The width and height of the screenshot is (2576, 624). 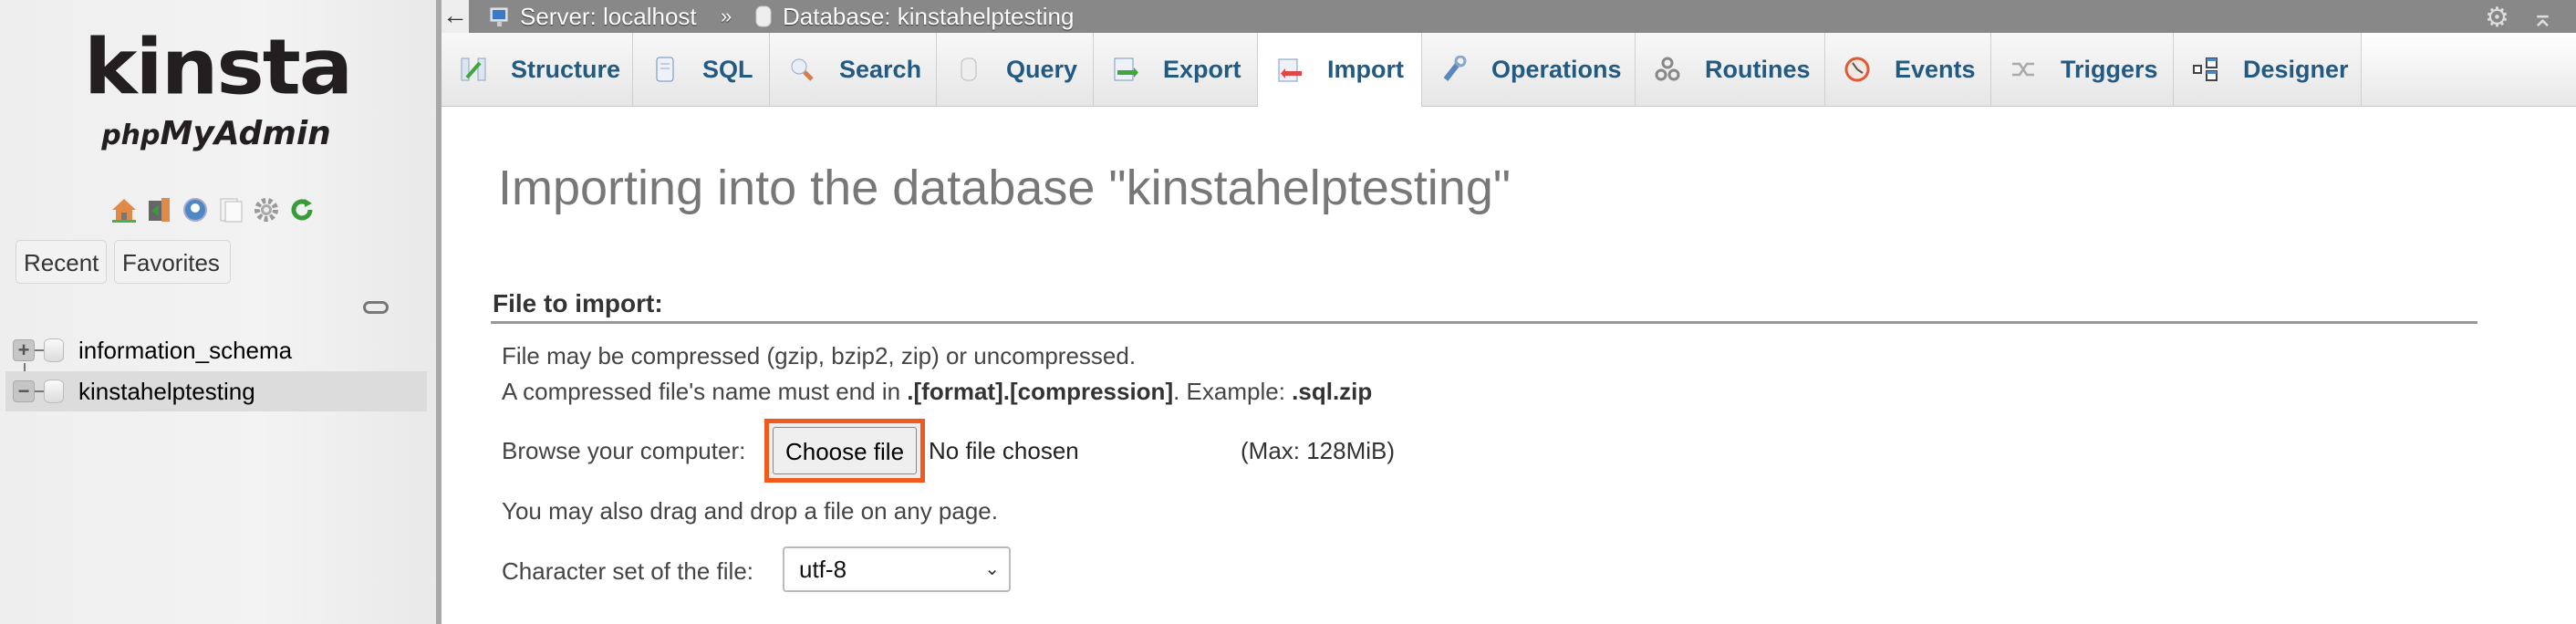 What do you see at coordinates (185, 351) in the screenshot?
I see `db-name: information_schema` at bounding box center [185, 351].